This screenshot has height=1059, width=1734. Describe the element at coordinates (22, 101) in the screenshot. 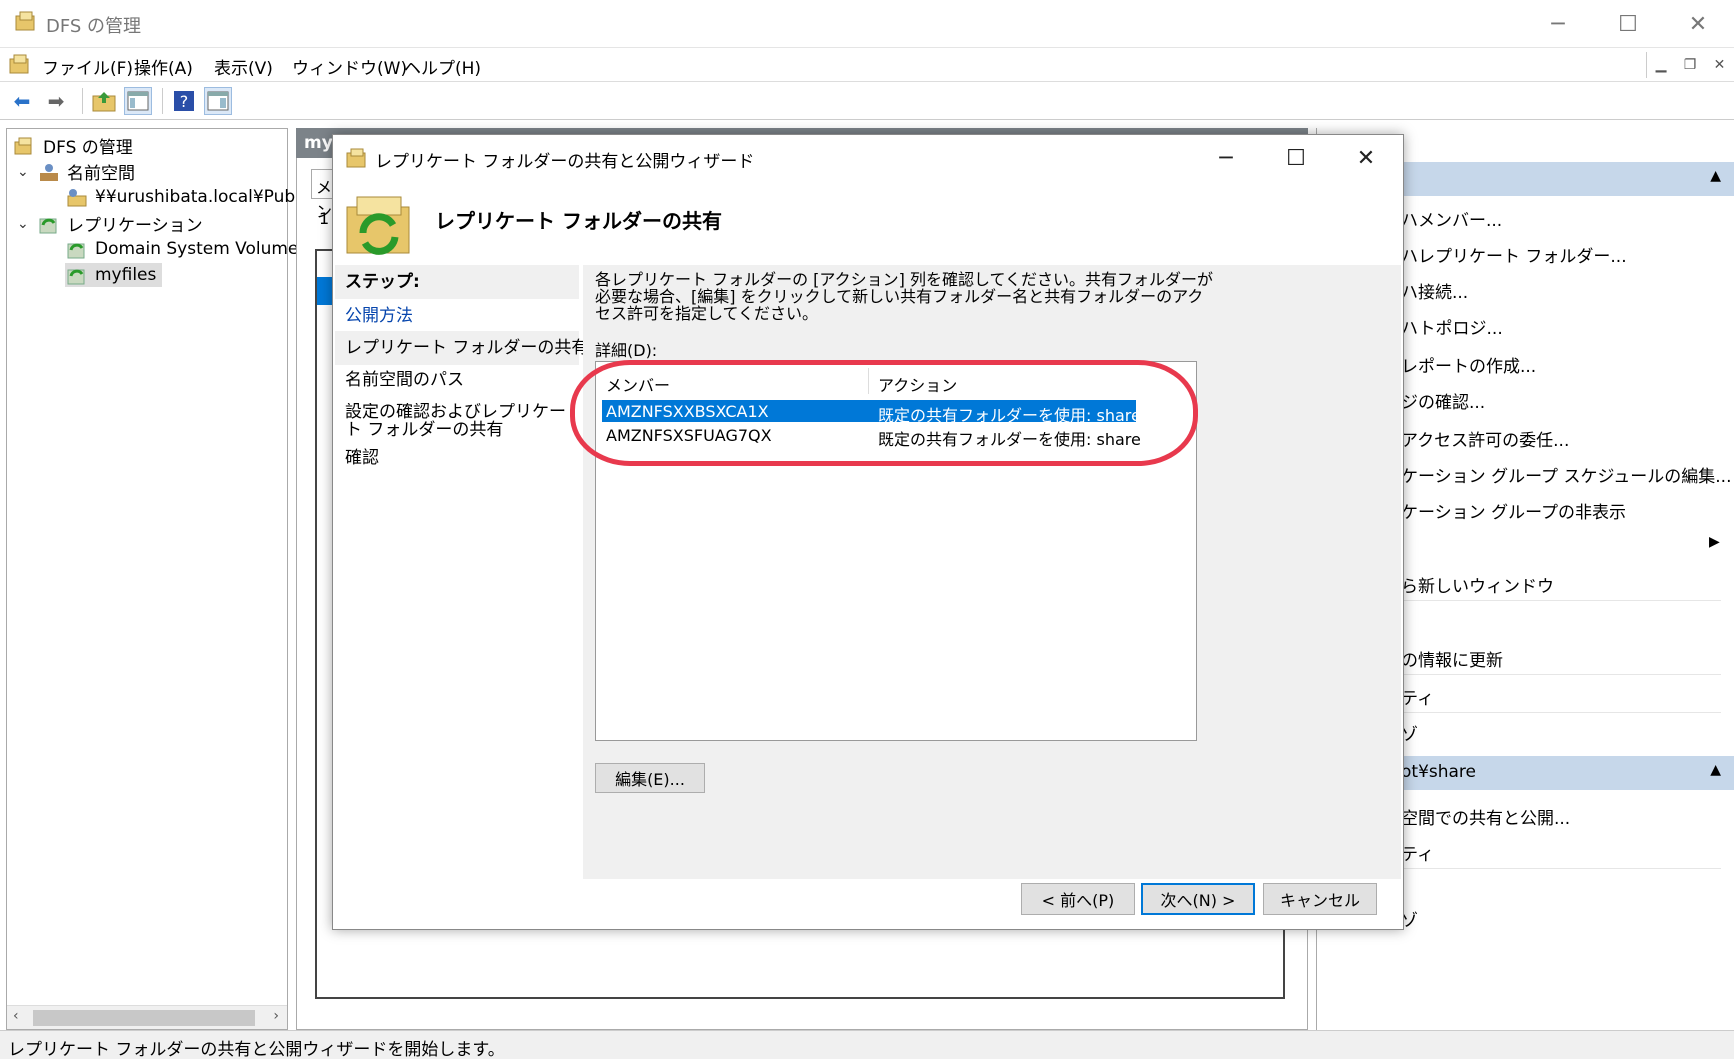

I see `back-arrow-icon: ⬅` at that location.